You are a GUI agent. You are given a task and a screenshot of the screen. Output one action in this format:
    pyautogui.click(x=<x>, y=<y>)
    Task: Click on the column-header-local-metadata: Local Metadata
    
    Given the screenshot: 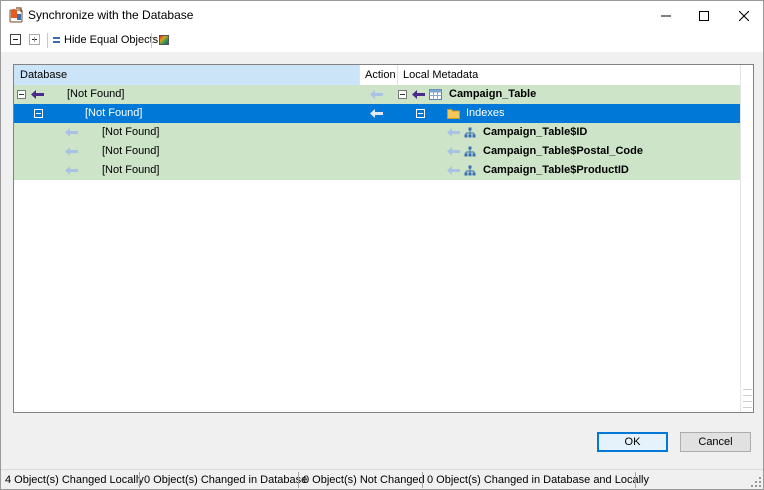 What is the action you would take?
    pyautogui.click(x=568, y=75)
    